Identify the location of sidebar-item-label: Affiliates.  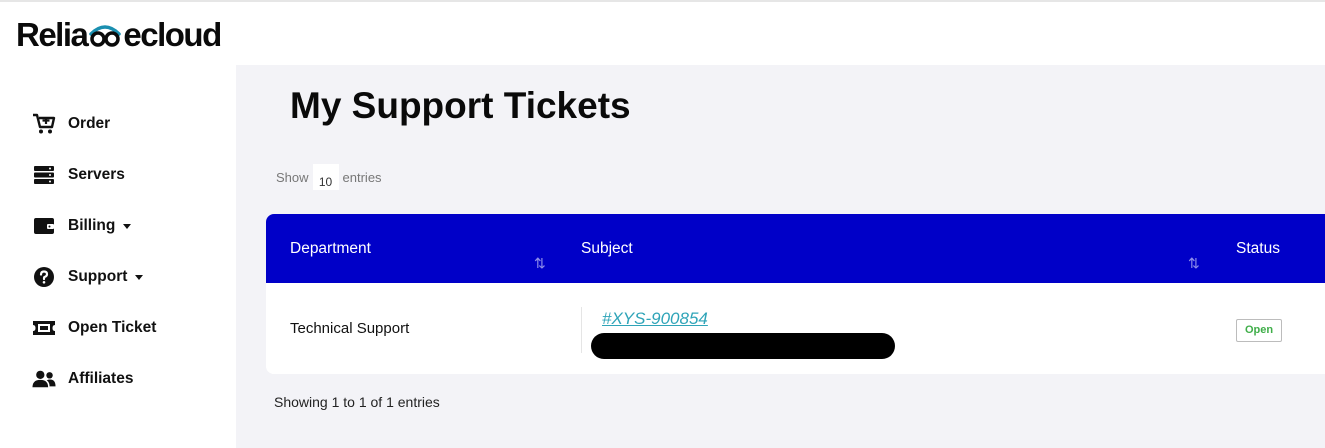
(101, 378).